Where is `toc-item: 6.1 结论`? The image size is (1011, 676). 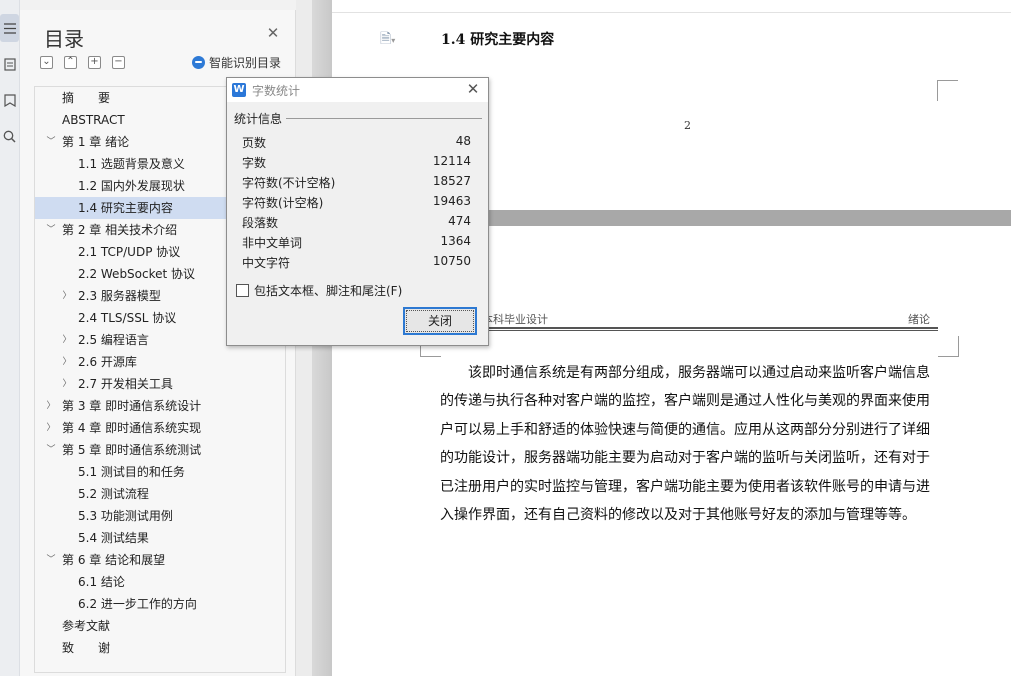 toc-item: 6.1 结论 is located at coordinates (160, 582).